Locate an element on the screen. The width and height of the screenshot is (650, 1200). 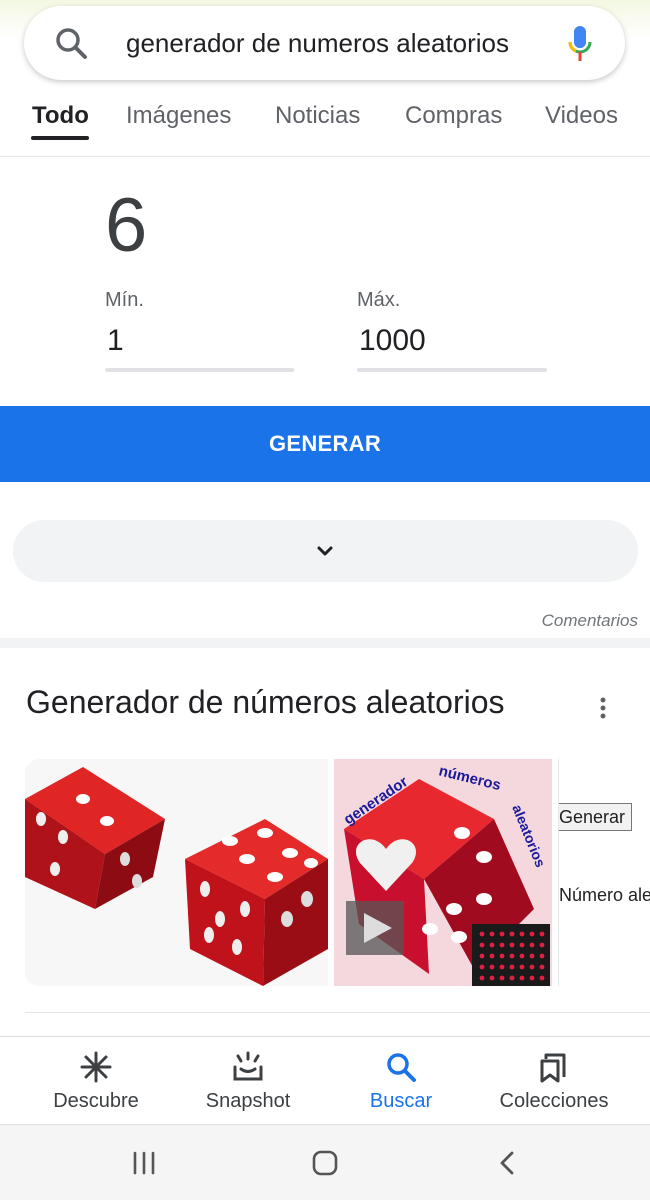
max-input-underline is located at coordinates (452, 370).